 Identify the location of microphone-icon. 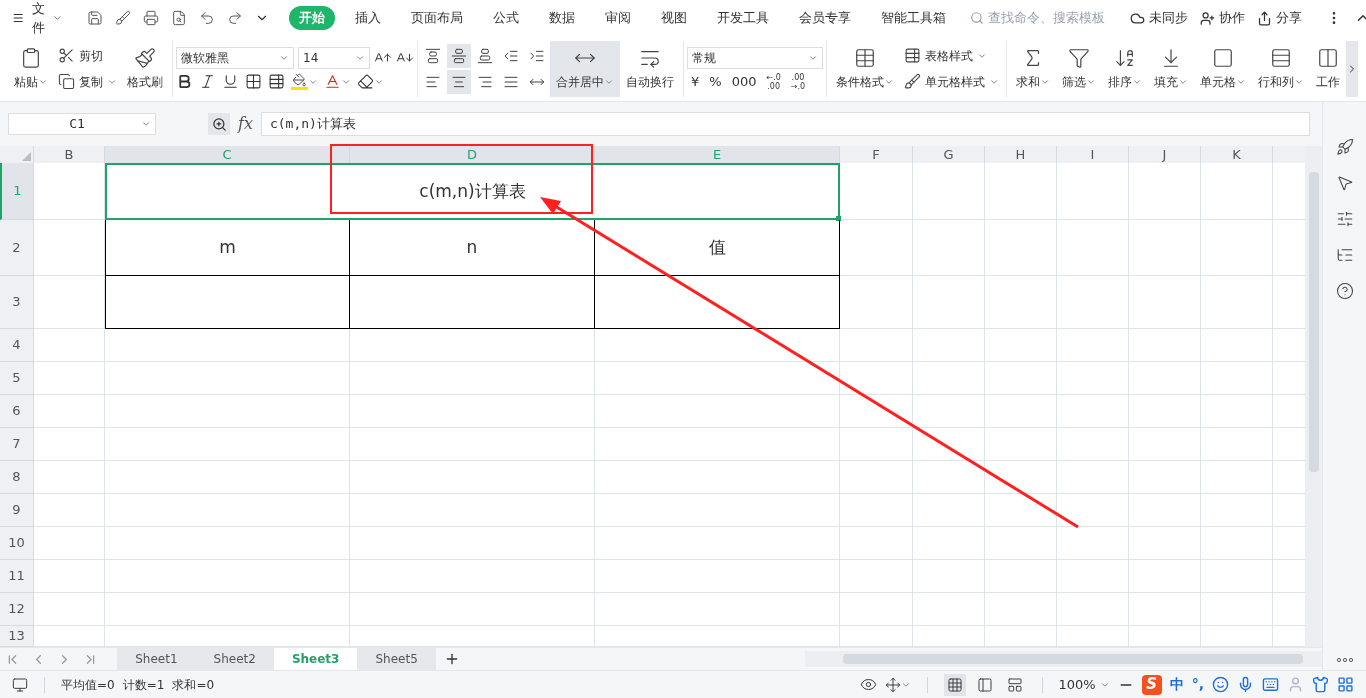
(1245, 684).